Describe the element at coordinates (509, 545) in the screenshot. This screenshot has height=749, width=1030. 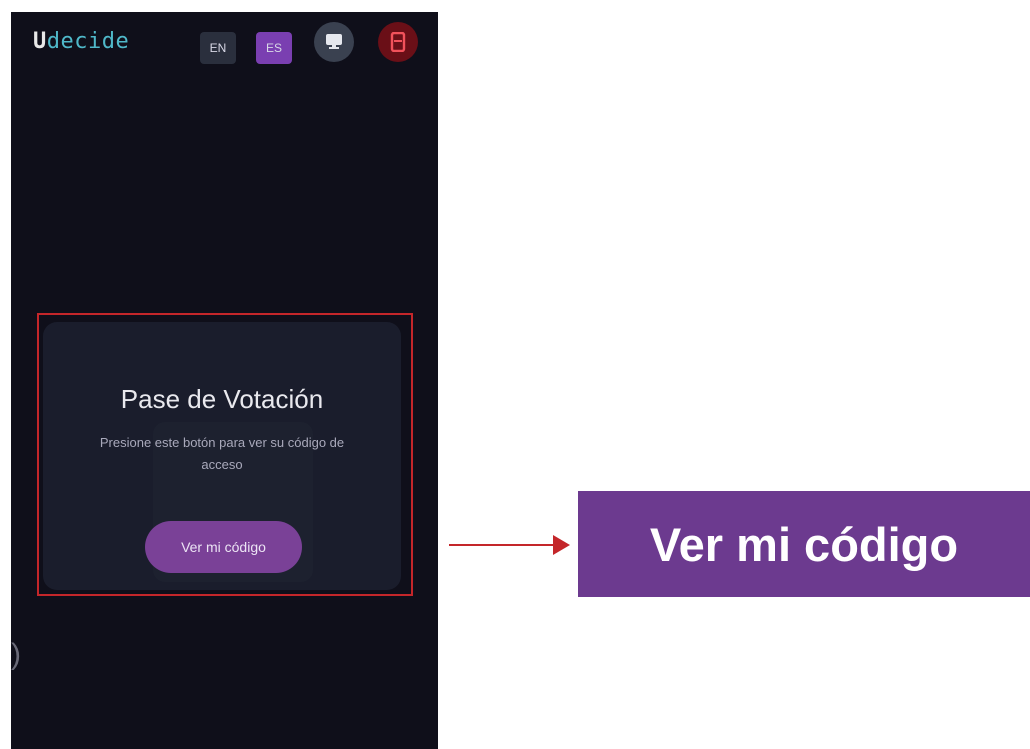
I see `arrow-right-icon` at that location.